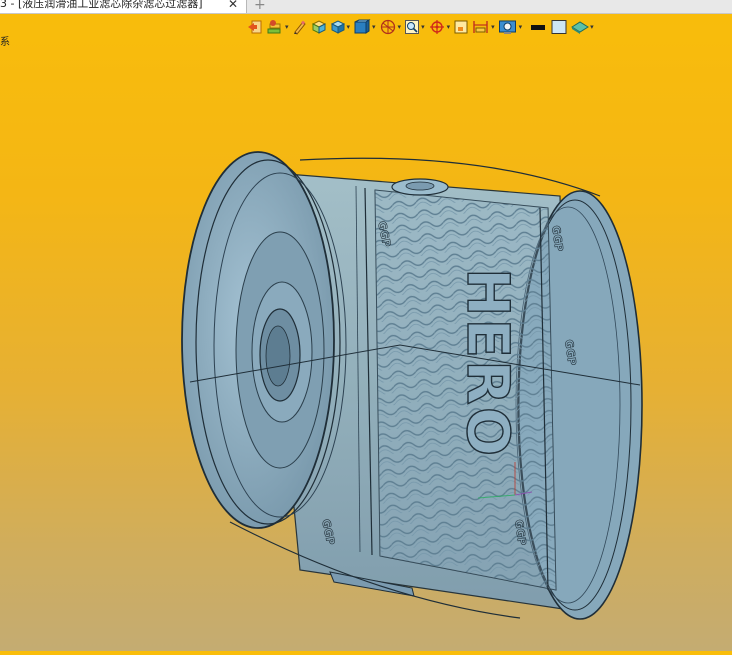  I want to click on close-icon: ✕, so click(233, 5).